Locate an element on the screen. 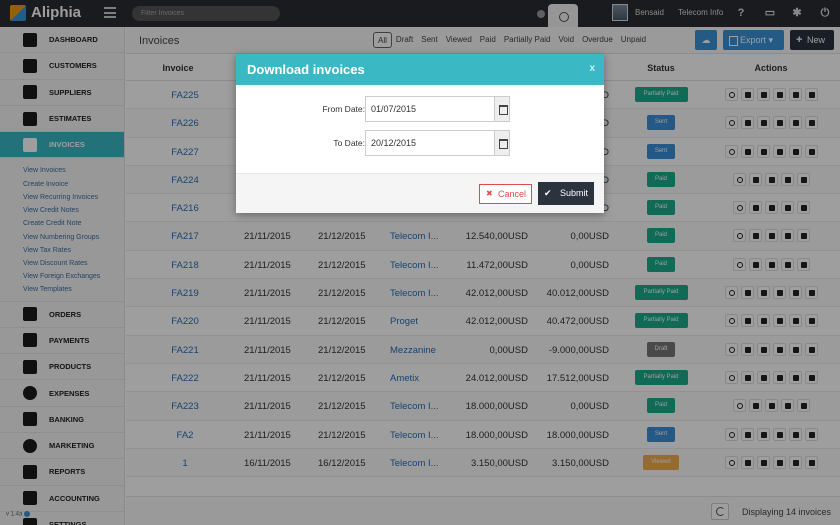 The width and height of the screenshot is (840, 525). dialog-title: Download invoices is located at coordinates (306, 69).